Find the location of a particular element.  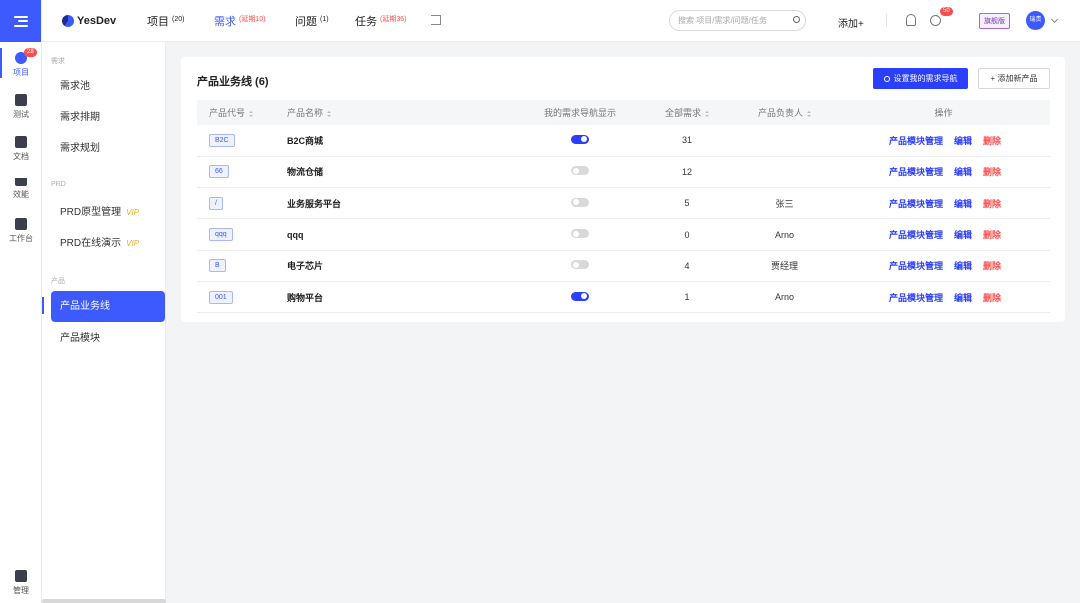

sidebar-item-product-module: 产品模块 is located at coordinates (108, 338).